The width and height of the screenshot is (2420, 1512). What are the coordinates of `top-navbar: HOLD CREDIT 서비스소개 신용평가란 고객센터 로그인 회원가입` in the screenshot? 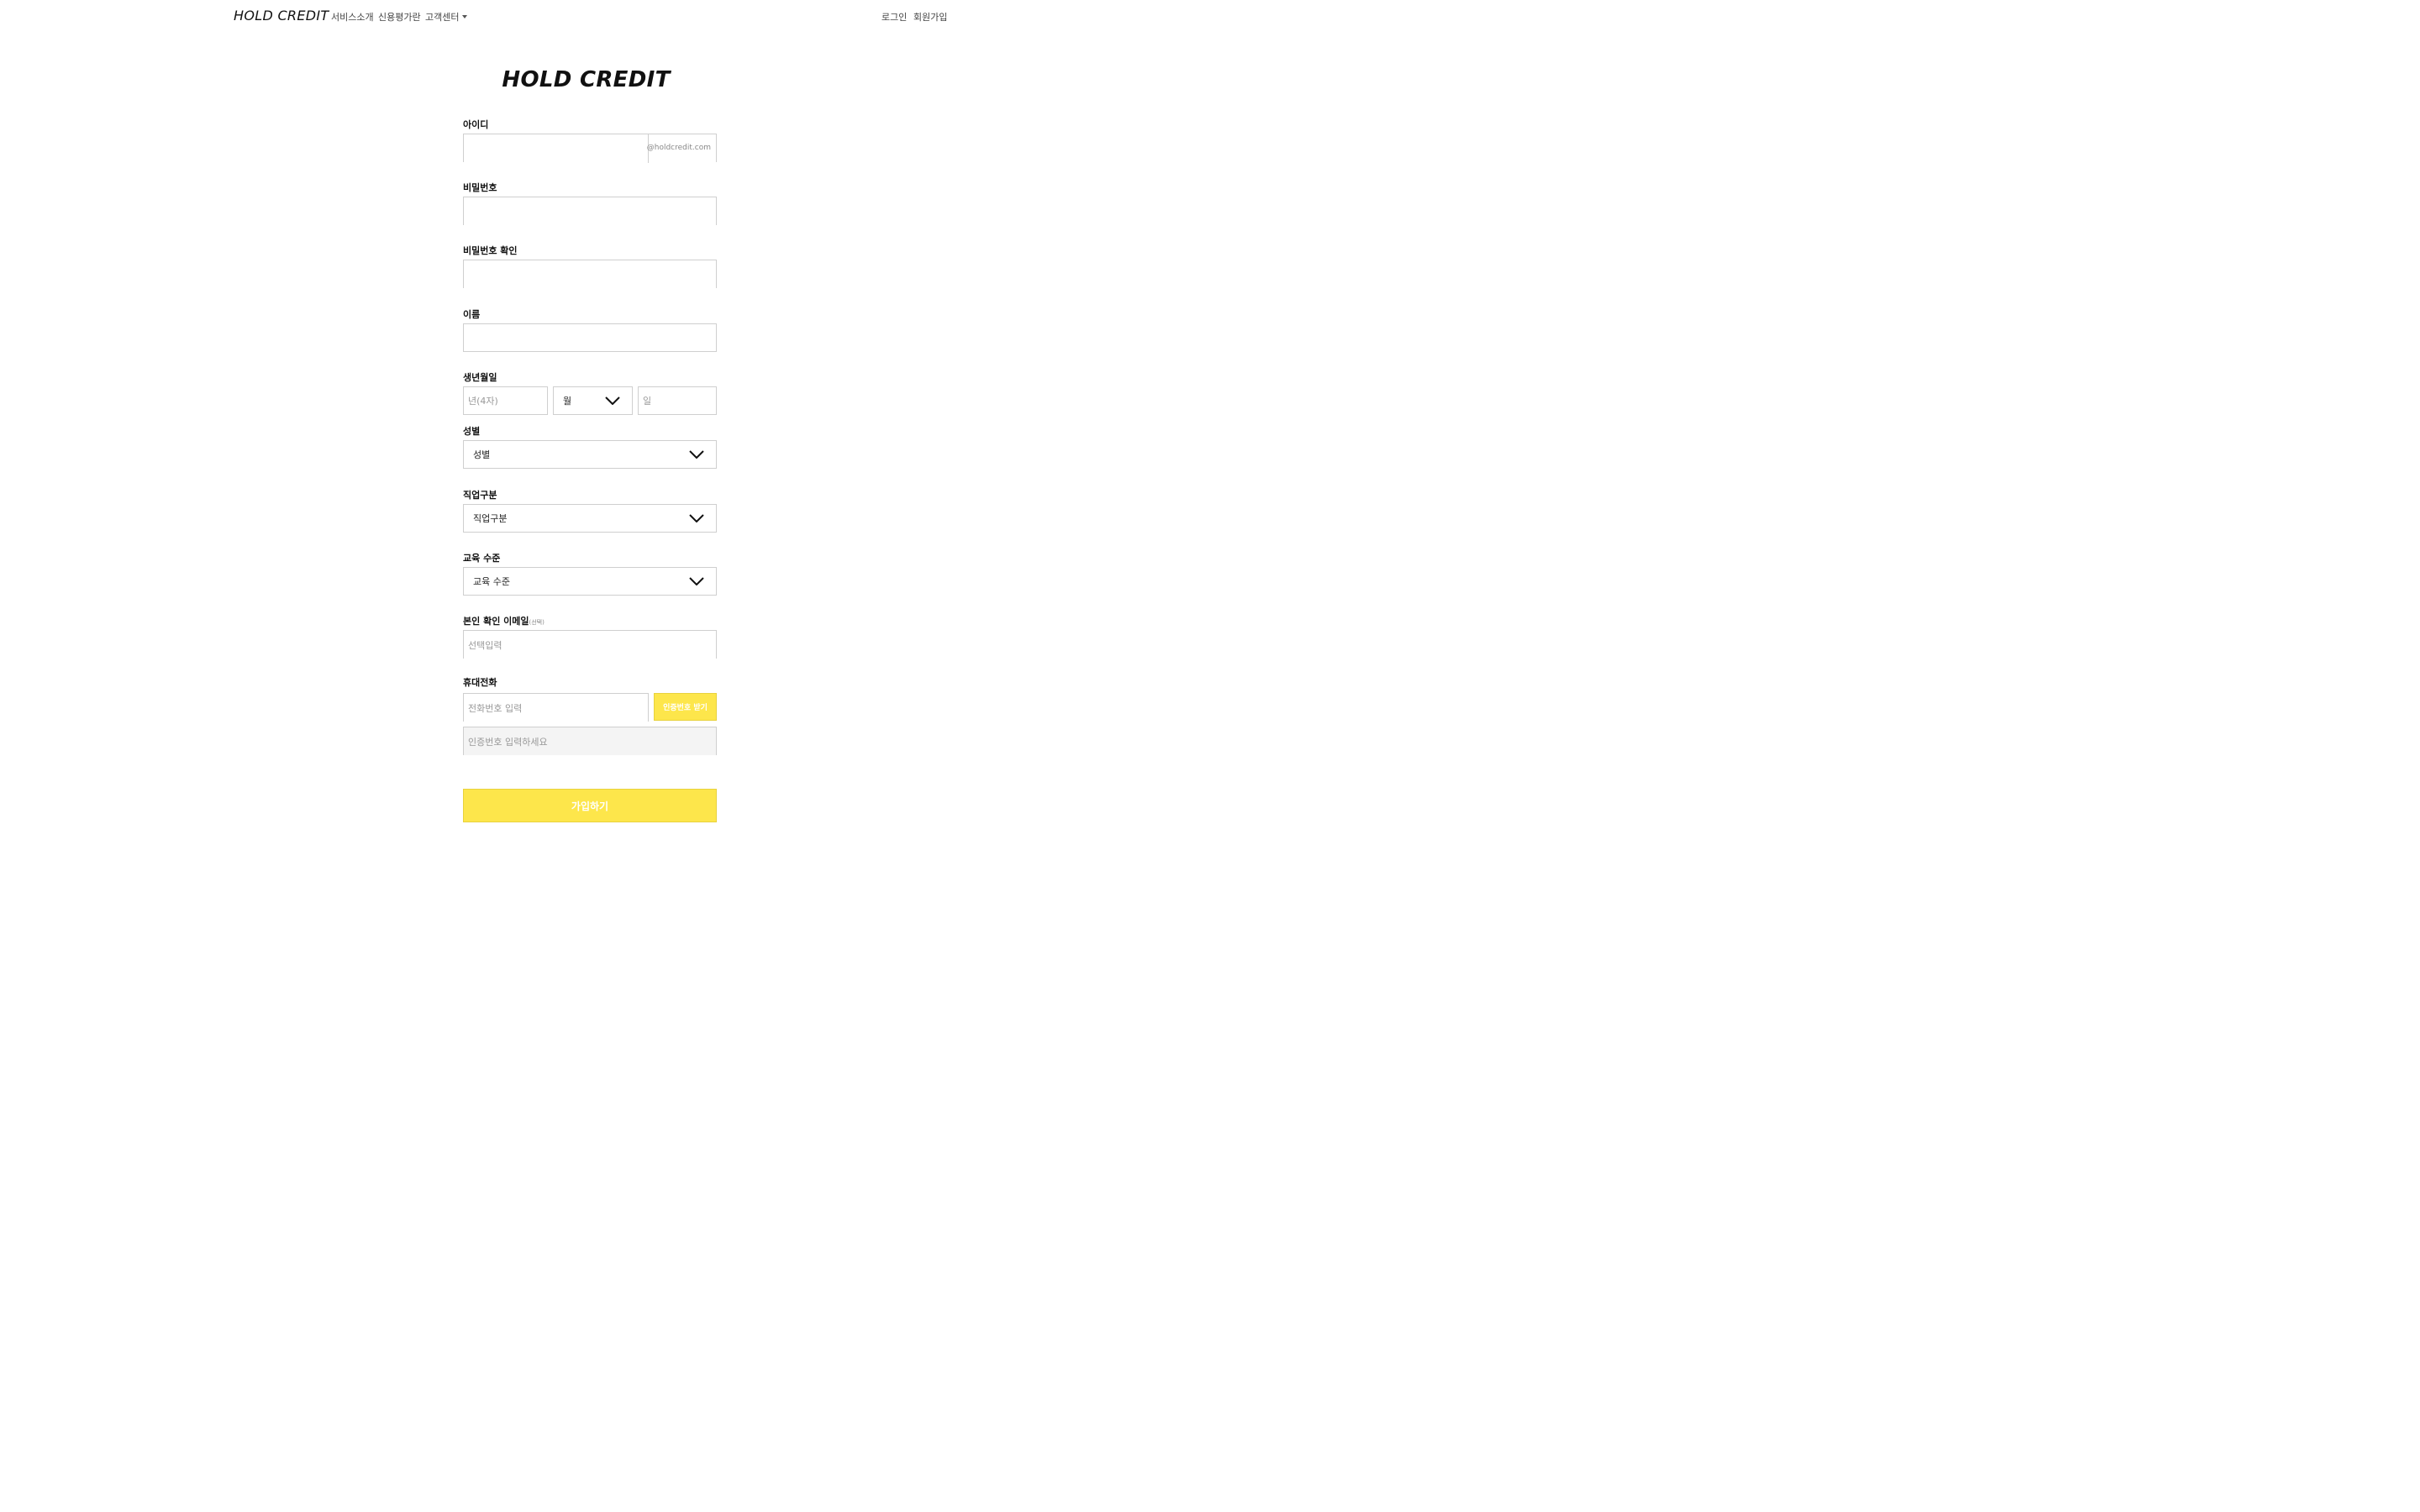 It's located at (651, 17).